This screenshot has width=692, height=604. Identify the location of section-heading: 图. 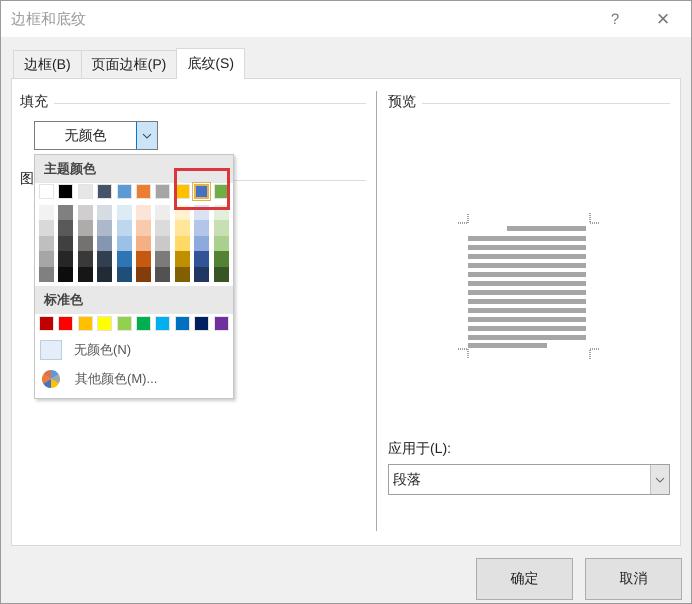
(27, 179).